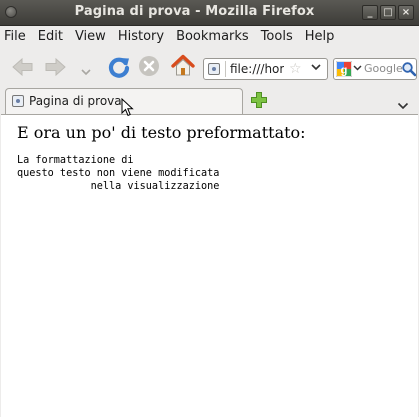 The height and width of the screenshot is (417, 419). What do you see at coordinates (383, 69) in the screenshot?
I see `search-input: Google` at bounding box center [383, 69].